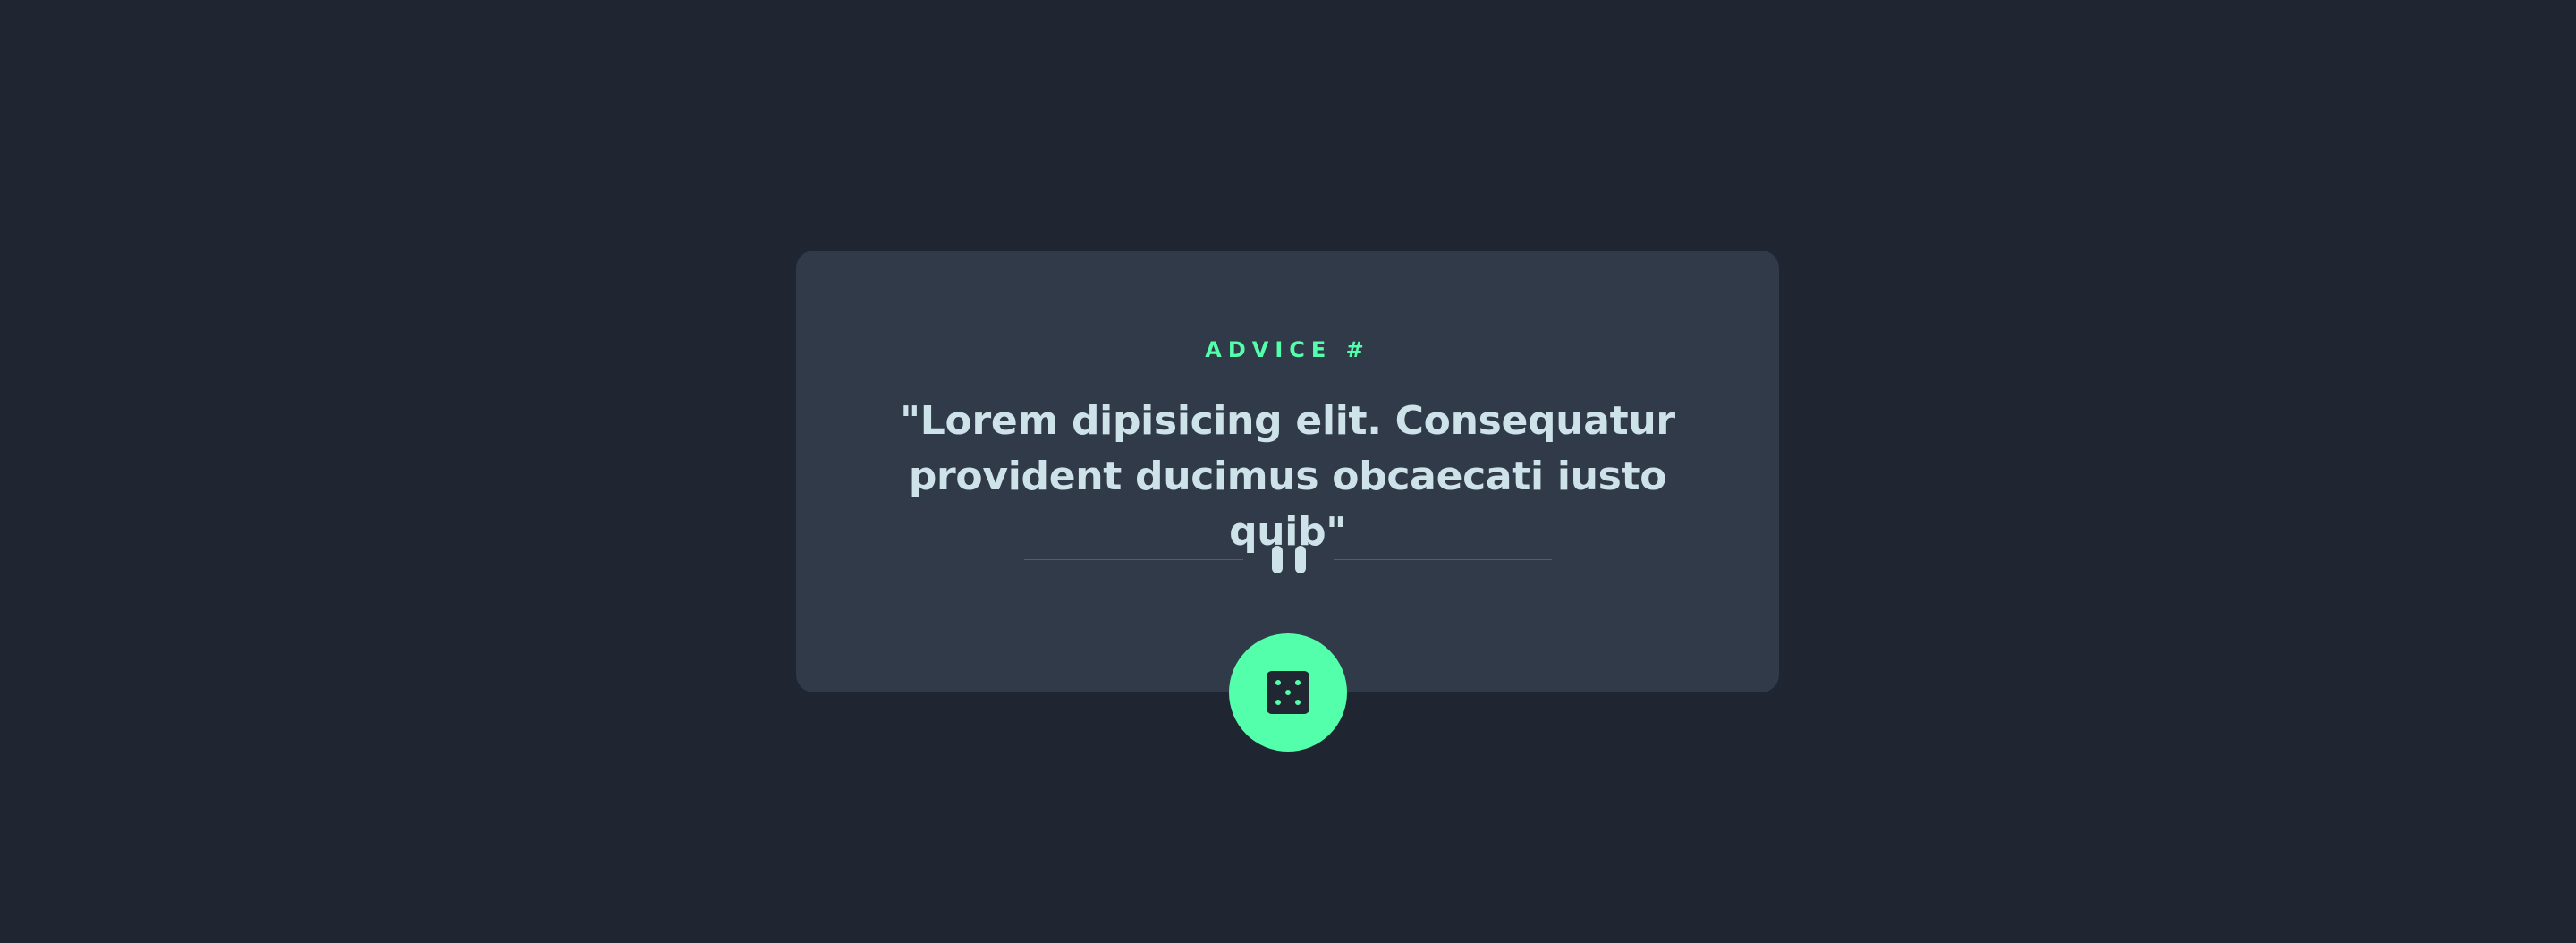 The image size is (2576, 943). Describe the element at coordinates (1277, 559) in the screenshot. I see `pause-bar-left` at that location.